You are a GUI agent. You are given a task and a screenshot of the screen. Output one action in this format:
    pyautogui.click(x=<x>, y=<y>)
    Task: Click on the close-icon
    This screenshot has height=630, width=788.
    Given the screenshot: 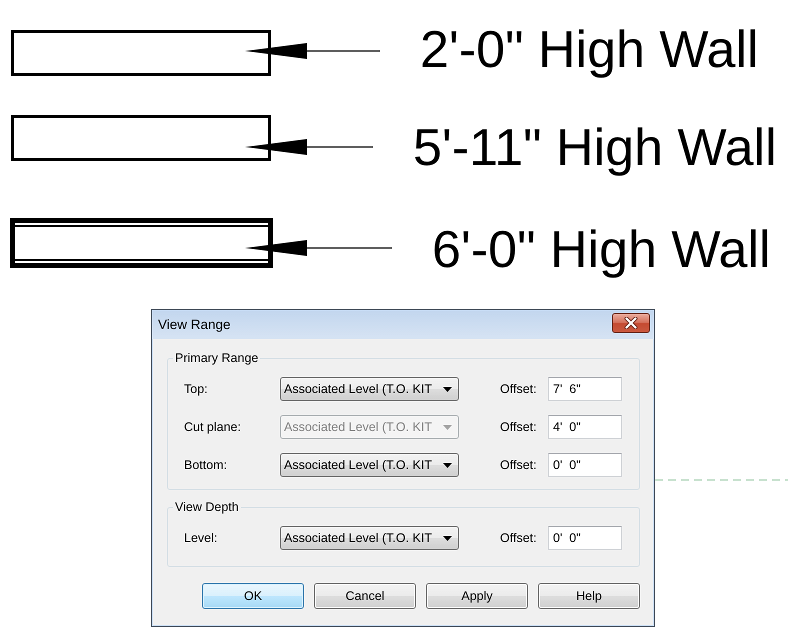 What is the action you would take?
    pyautogui.click(x=631, y=323)
    